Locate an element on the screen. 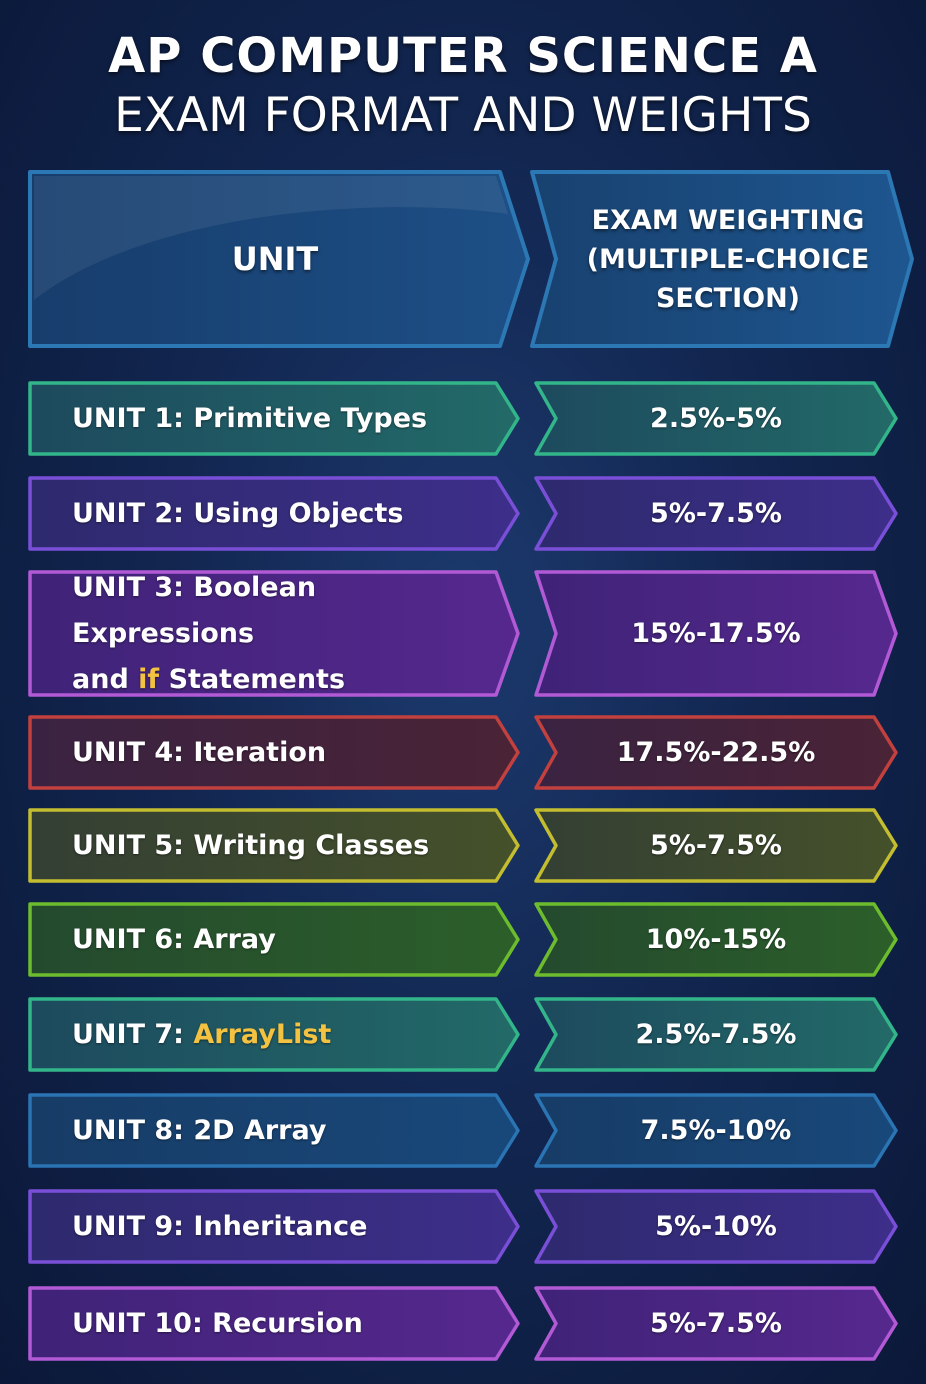  unit-name: UNIT 5: Writing Classes is located at coordinates (250, 846).